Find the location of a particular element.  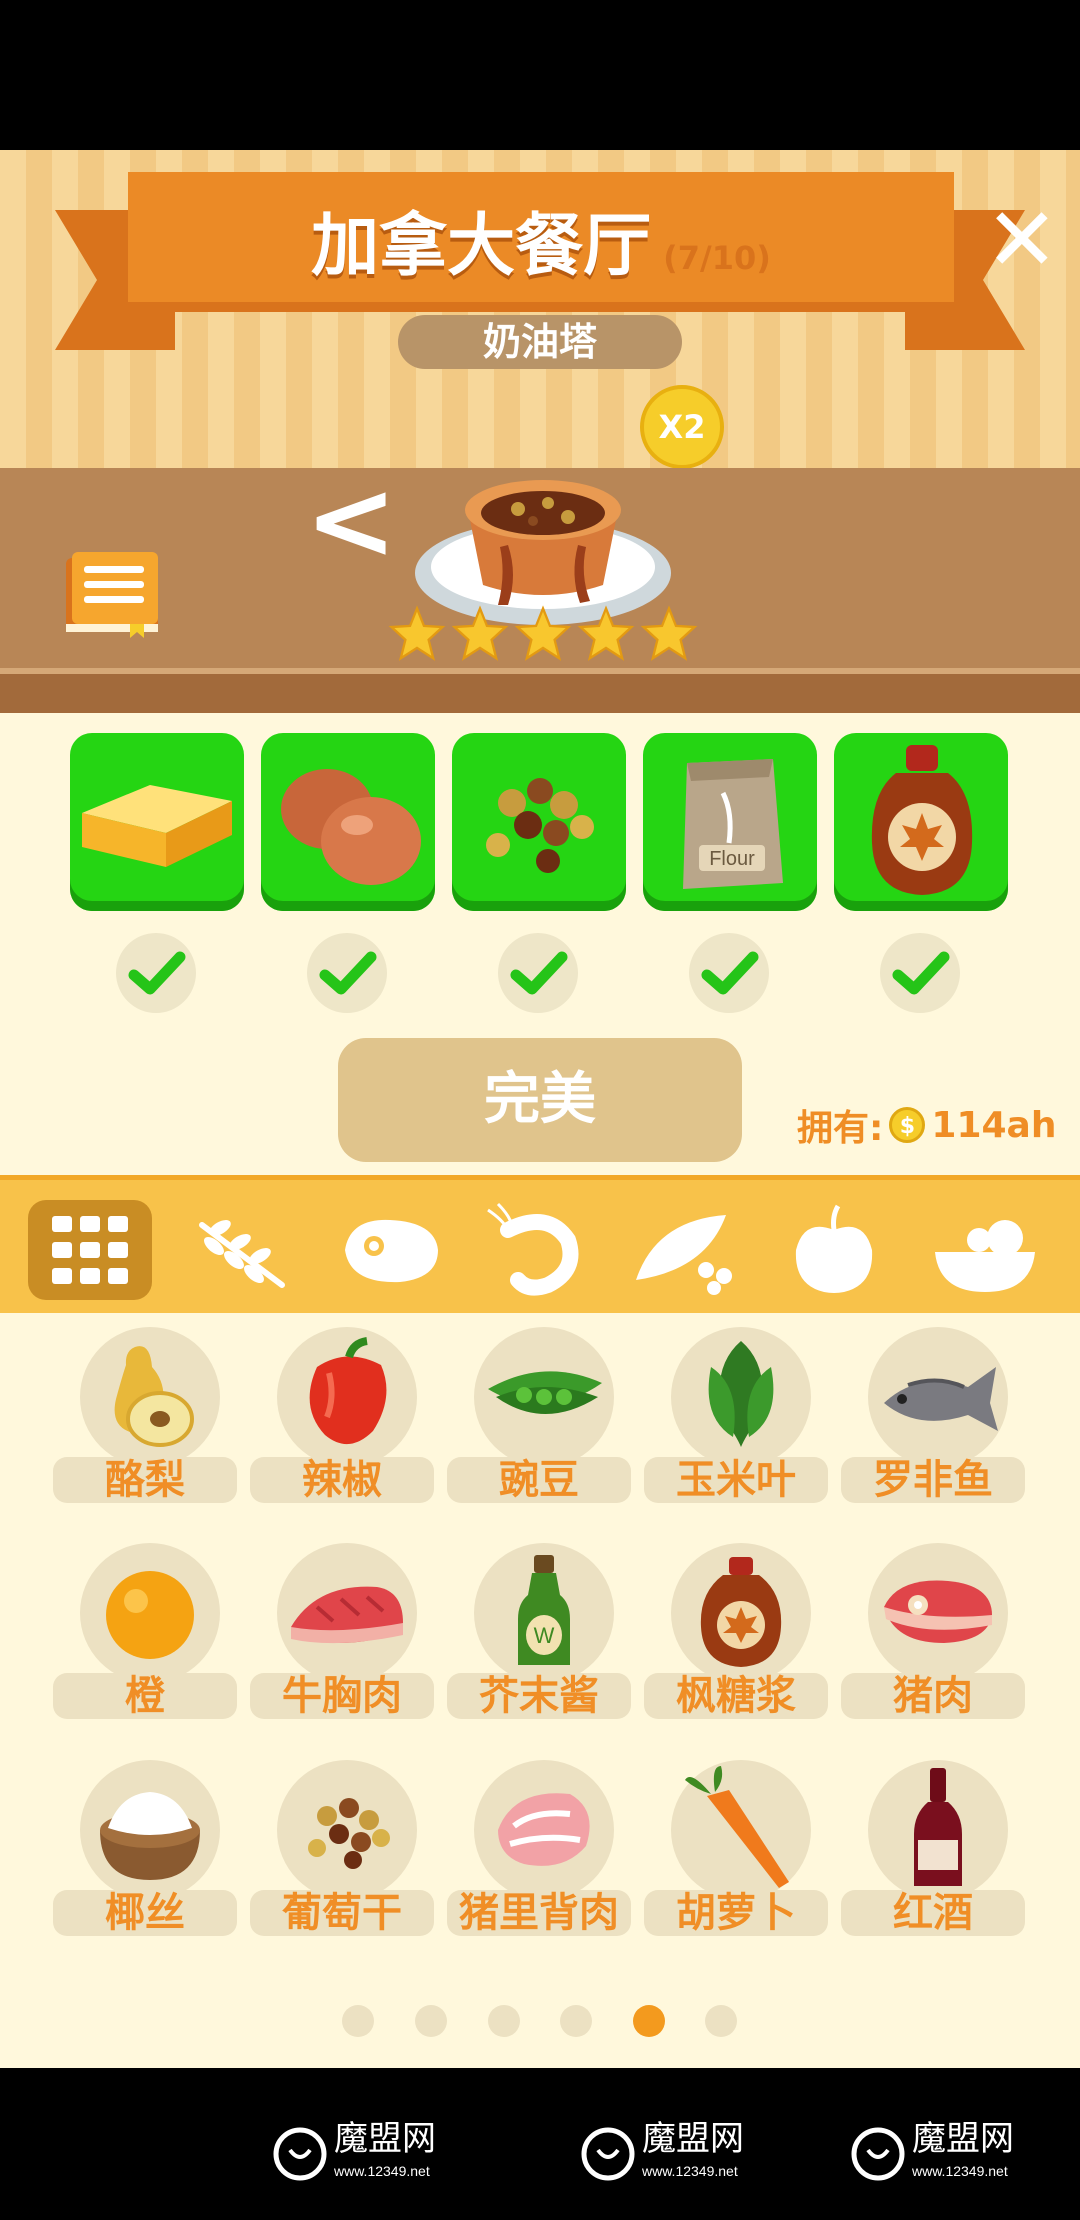

orange-icon is located at coordinates (150, 1615).